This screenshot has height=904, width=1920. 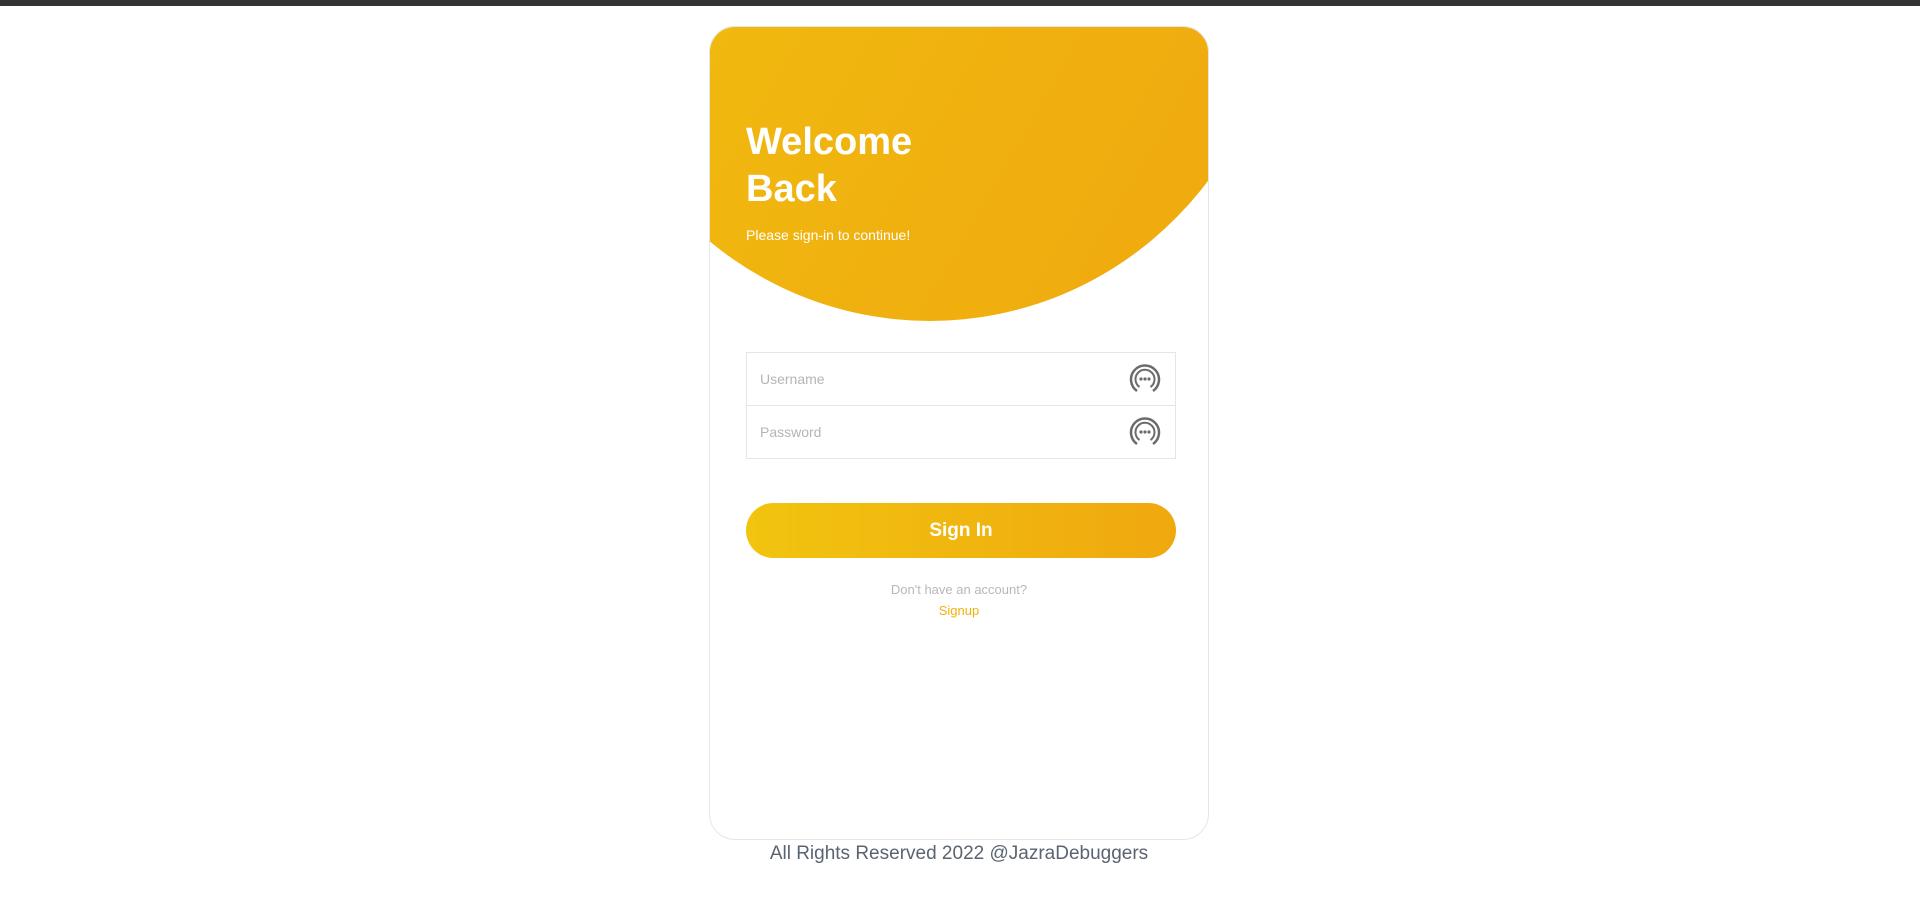 What do you see at coordinates (828, 235) in the screenshot?
I see `page-subtitle: Please sign-in to continue!` at bounding box center [828, 235].